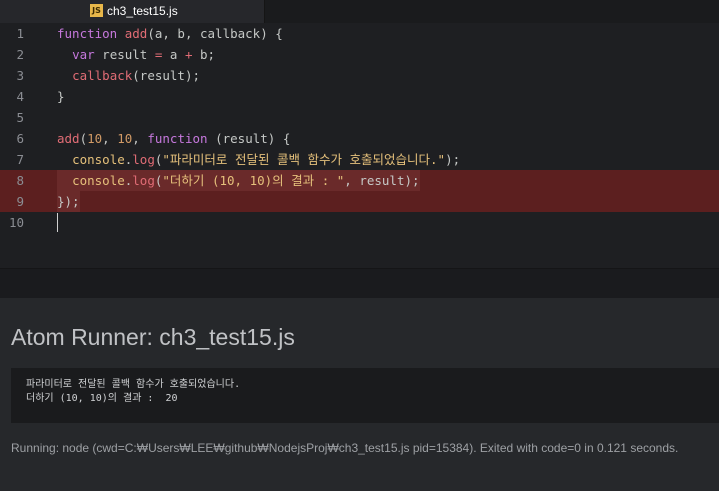 This screenshot has height=491, width=719. What do you see at coordinates (133, 384) in the screenshot?
I see `output-line: 파라미터로 전달된 콜백 함수가 호출되었습니다.` at bounding box center [133, 384].